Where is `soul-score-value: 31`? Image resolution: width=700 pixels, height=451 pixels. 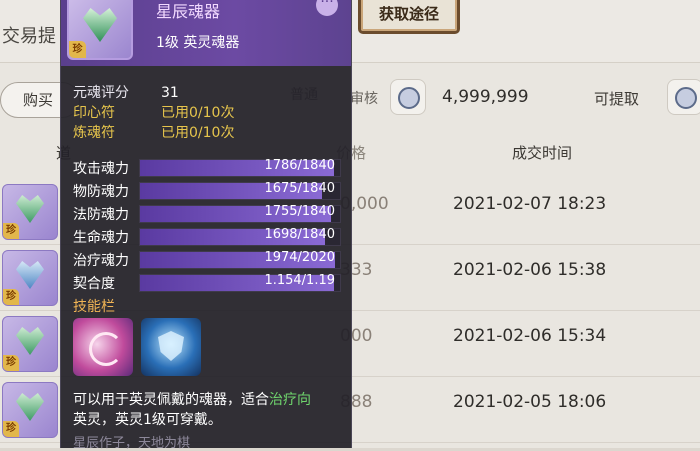 soul-score-value: 31 is located at coordinates (170, 93).